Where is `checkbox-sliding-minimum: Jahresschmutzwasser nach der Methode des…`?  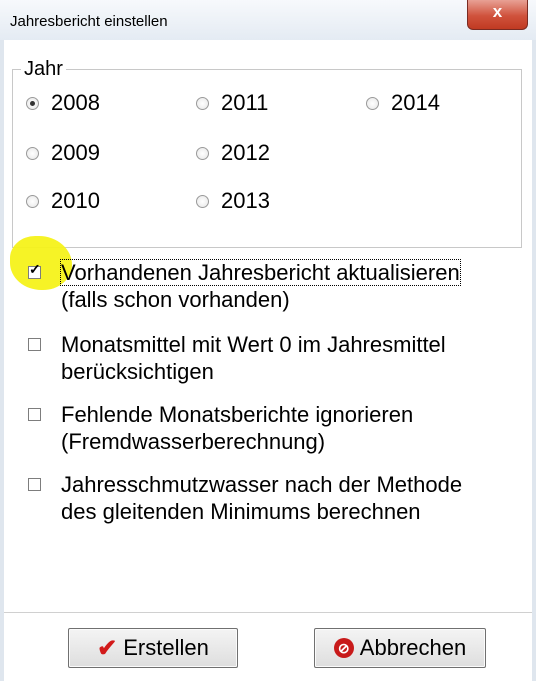 checkbox-sliding-minimum: Jahresschmutzwasser nach der Methode des… is located at coordinates (245, 498).